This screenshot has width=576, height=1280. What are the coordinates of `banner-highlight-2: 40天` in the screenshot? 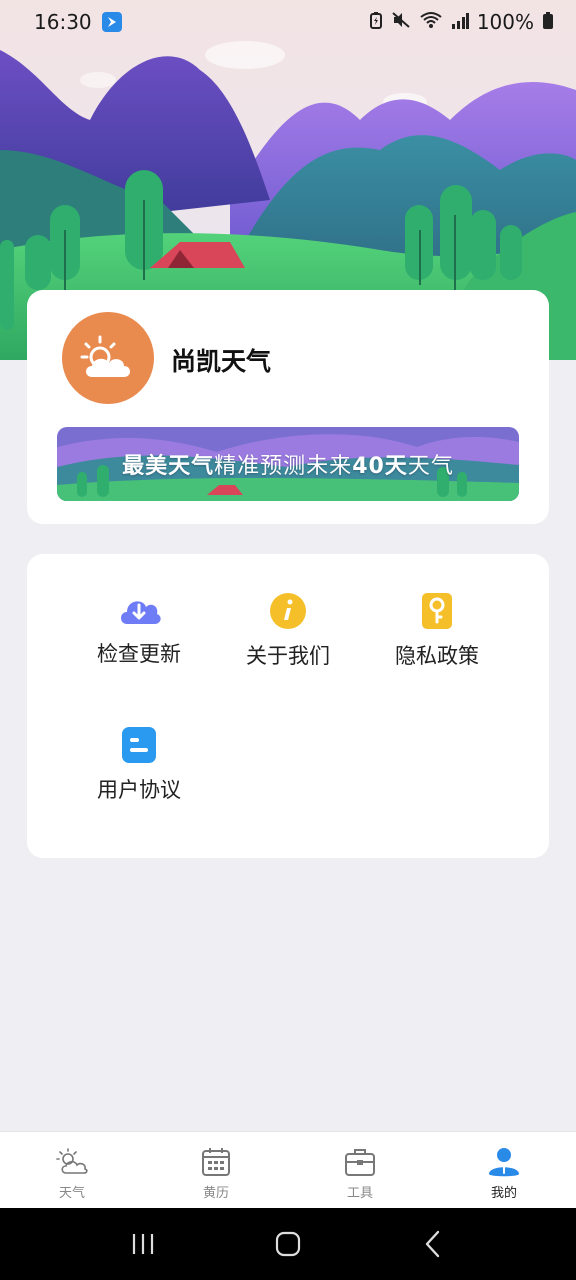 It's located at (380, 466).